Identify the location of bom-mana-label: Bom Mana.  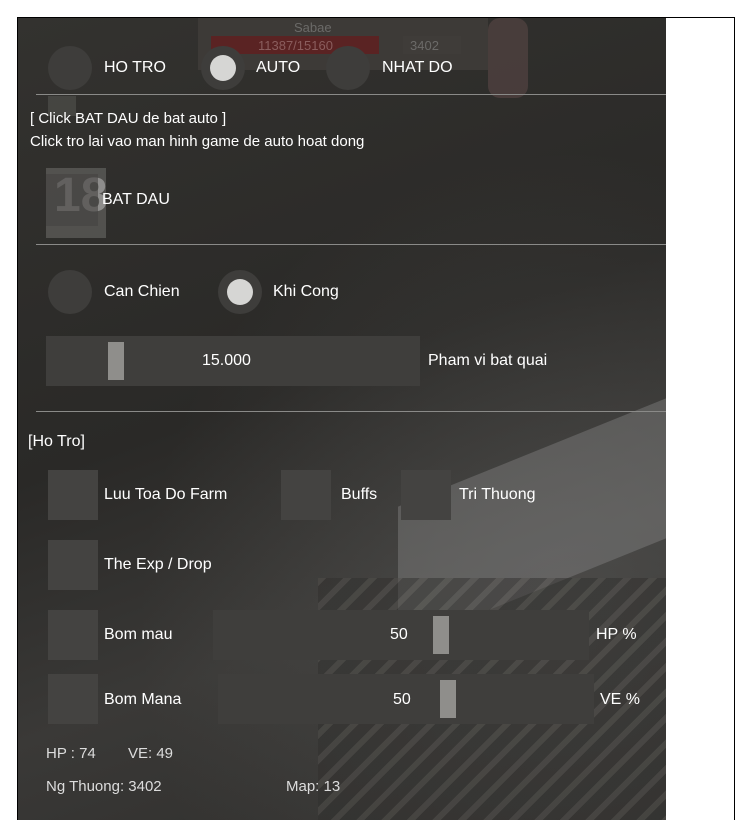
(142, 700).